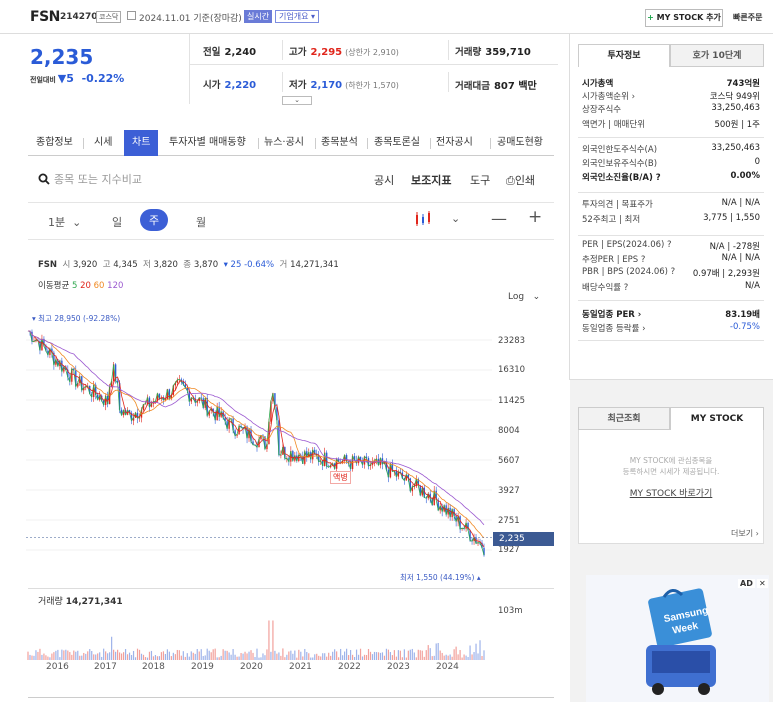  What do you see at coordinates (74, 286) in the screenshot?
I see `ma-5: 5` at bounding box center [74, 286].